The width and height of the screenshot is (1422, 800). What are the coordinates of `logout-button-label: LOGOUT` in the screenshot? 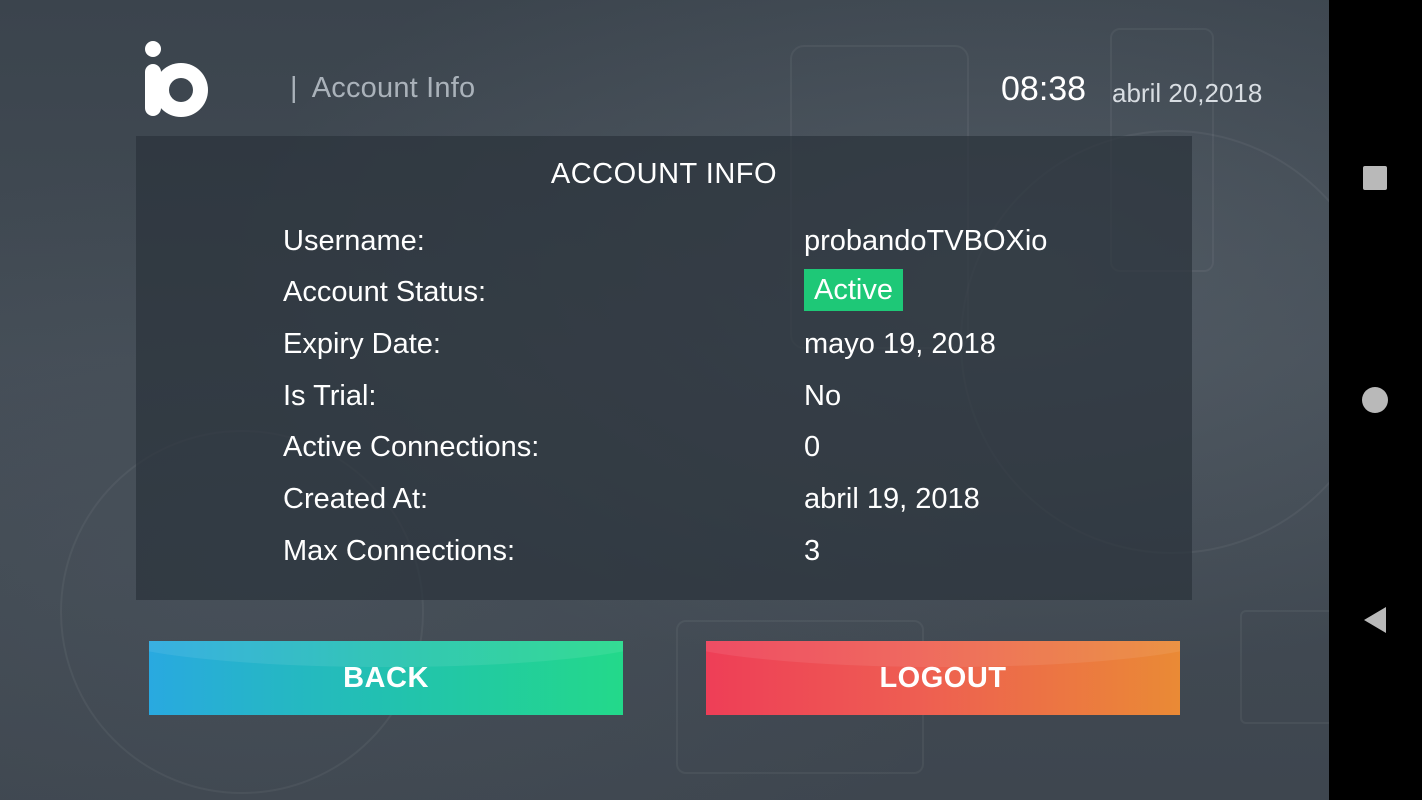 It's located at (943, 677).